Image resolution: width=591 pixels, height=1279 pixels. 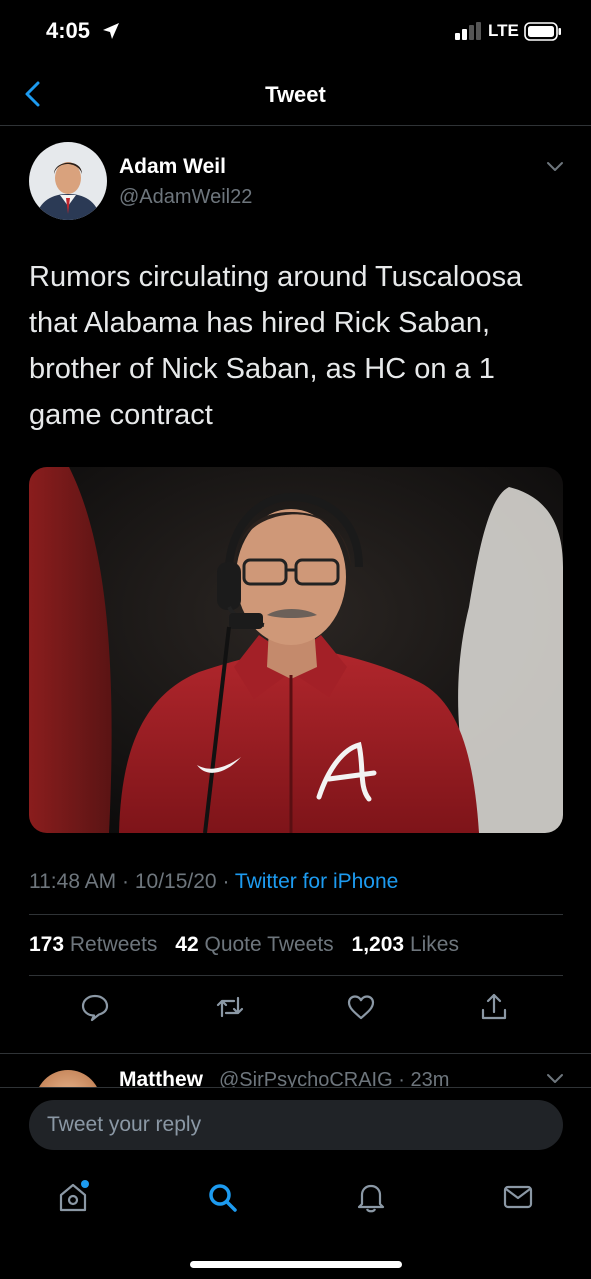 I want to click on retweets-stat: 173 Retweets, so click(x=93, y=944).